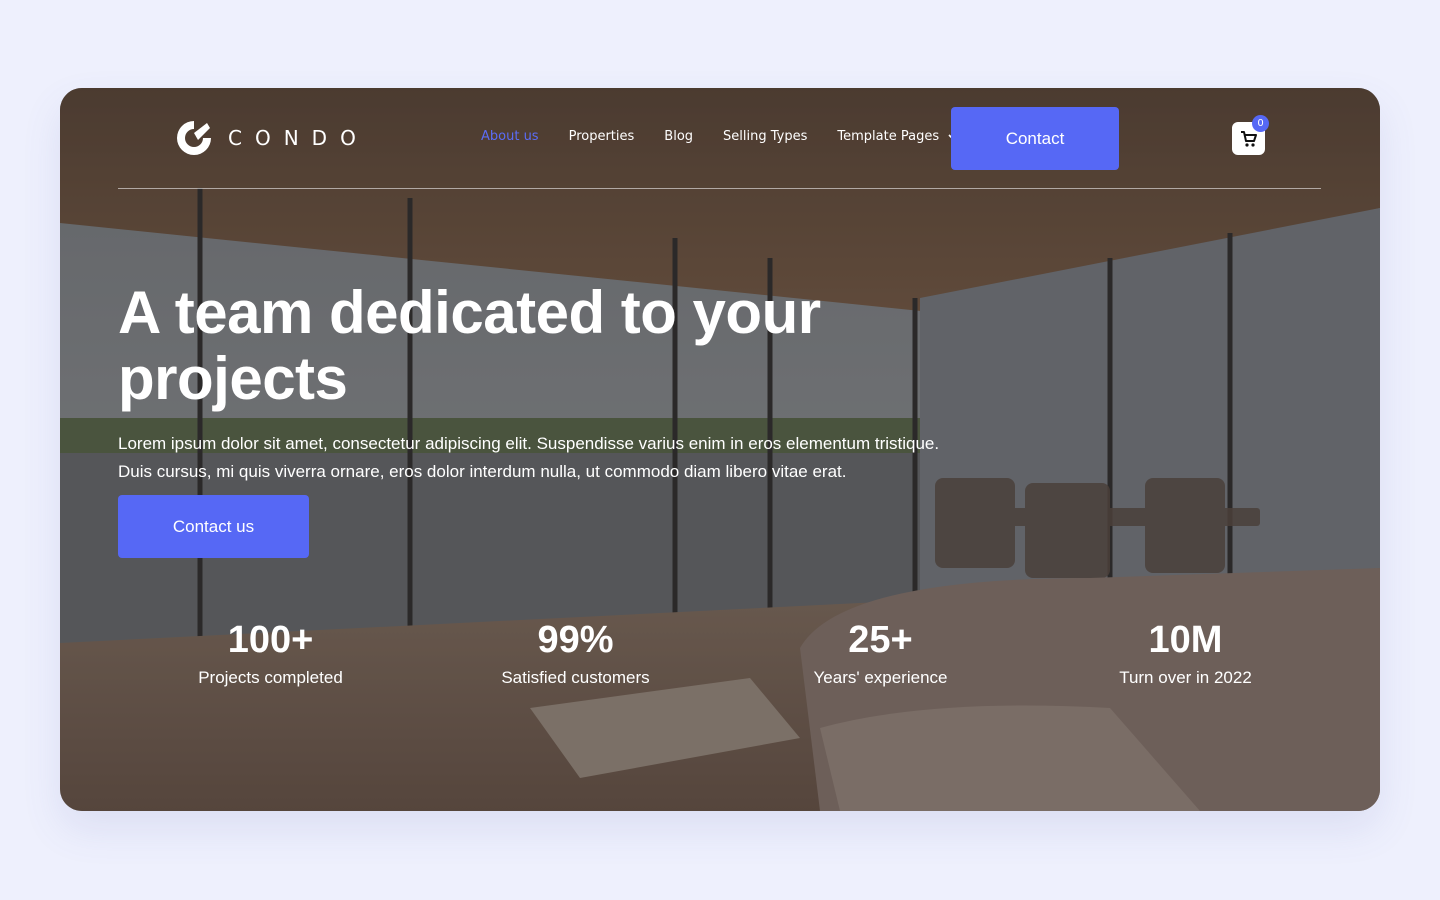 Image resolution: width=1440 pixels, height=900 pixels. I want to click on stat-turnover: 10M Turn over in 2022, so click(1185, 653).